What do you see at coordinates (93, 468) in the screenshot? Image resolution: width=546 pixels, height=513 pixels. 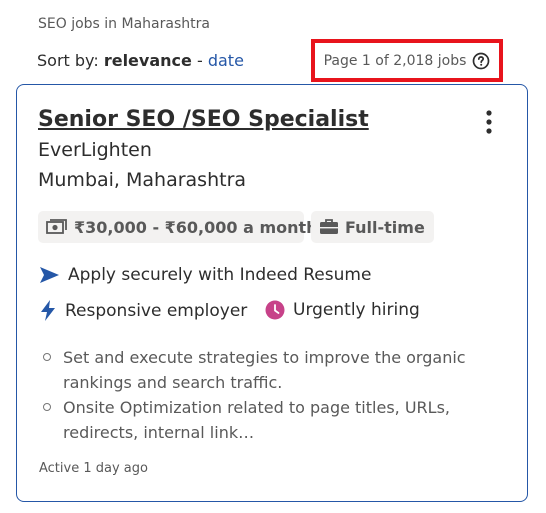 I see `active-date: Active 1 day ago` at bounding box center [93, 468].